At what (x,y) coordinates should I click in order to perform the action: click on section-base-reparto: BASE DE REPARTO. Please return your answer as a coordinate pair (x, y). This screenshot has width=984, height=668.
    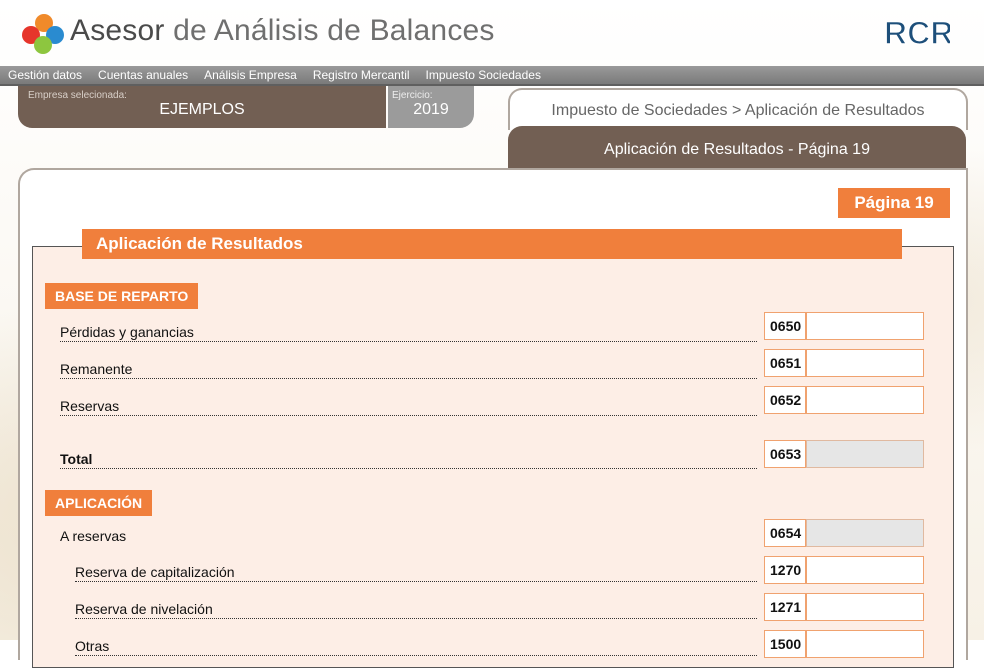
    Looking at the image, I should click on (122, 296).